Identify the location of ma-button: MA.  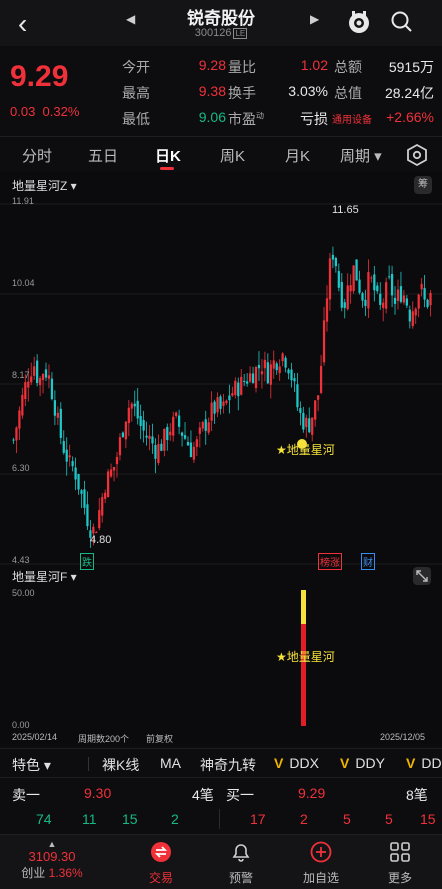
(170, 763).